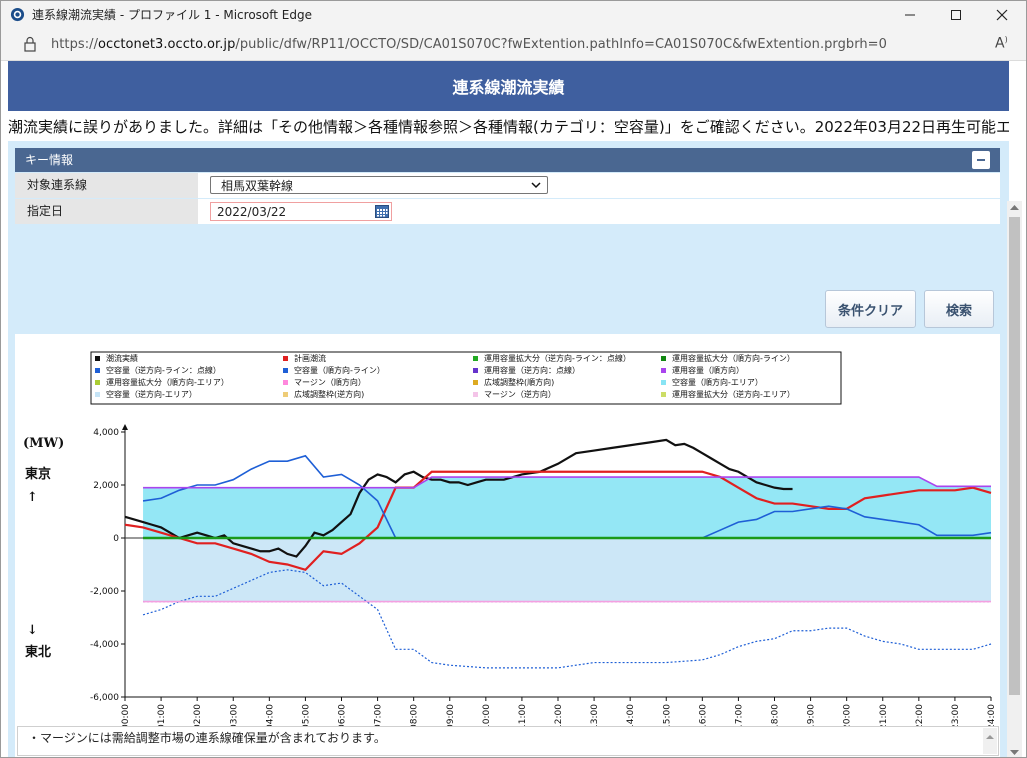 Image resolution: width=1027 pixels, height=758 pixels. I want to click on calendar-icon, so click(382, 211).